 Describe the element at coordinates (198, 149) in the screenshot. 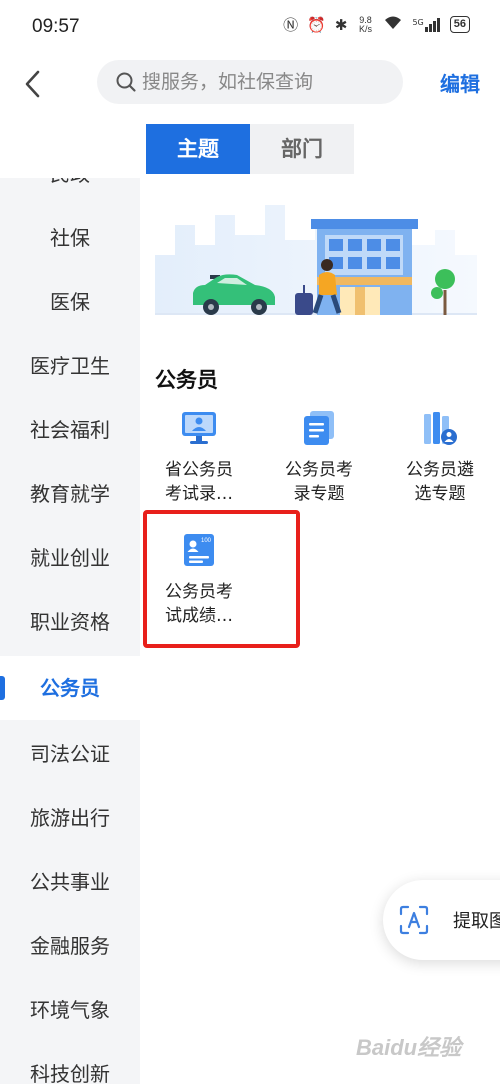

I see `tab-theme: 主题` at that location.